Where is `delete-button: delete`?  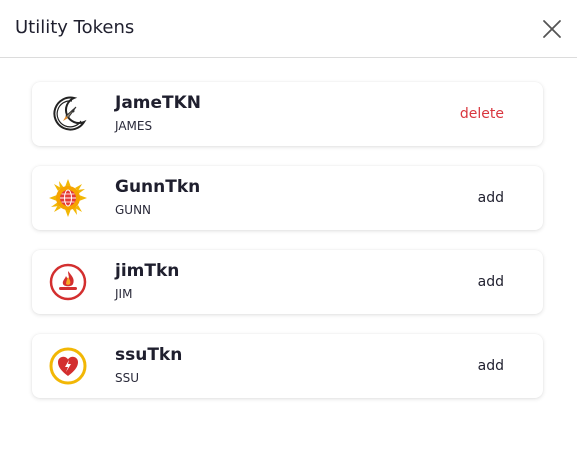
delete-button: delete is located at coordinates (482, 114).